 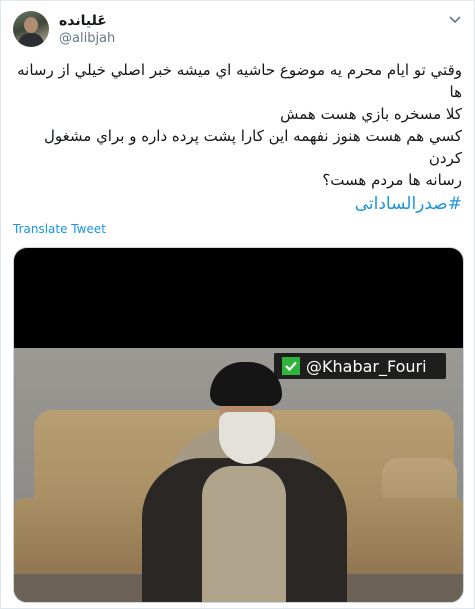 I want to click on watermark-text: @Khabar_Fouri, so click(x=366, y=366).